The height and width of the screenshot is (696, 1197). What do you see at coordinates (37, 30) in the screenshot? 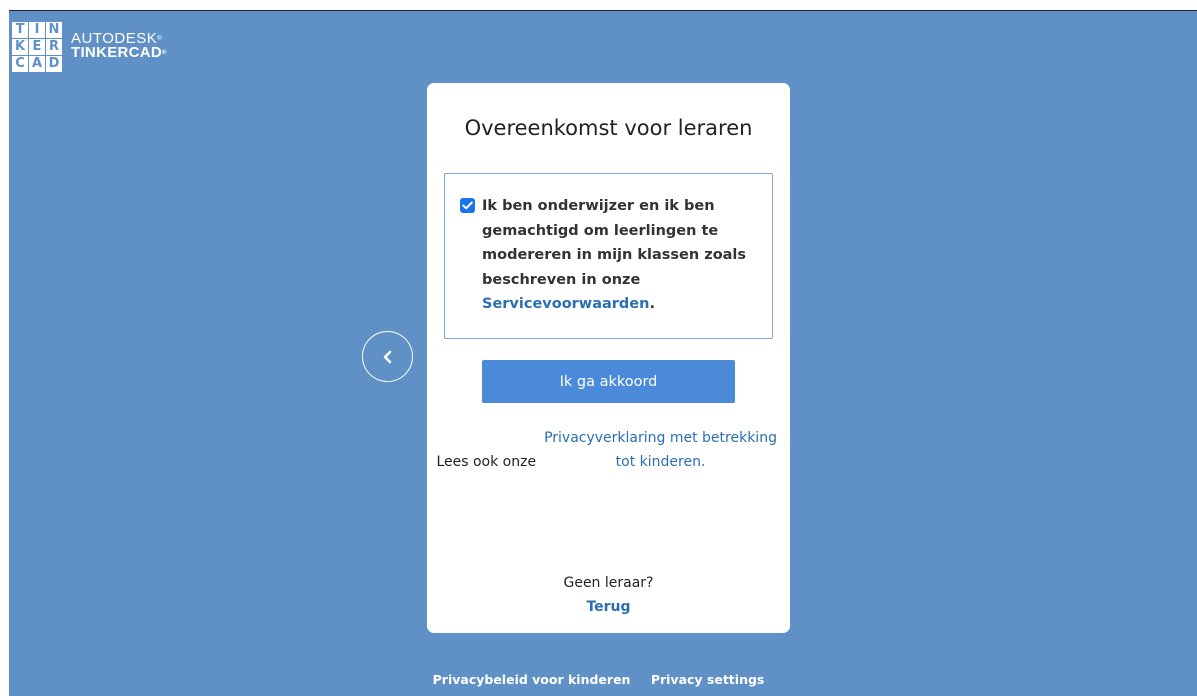
I see `logo-letter: I` at bounding box center [37, 30].